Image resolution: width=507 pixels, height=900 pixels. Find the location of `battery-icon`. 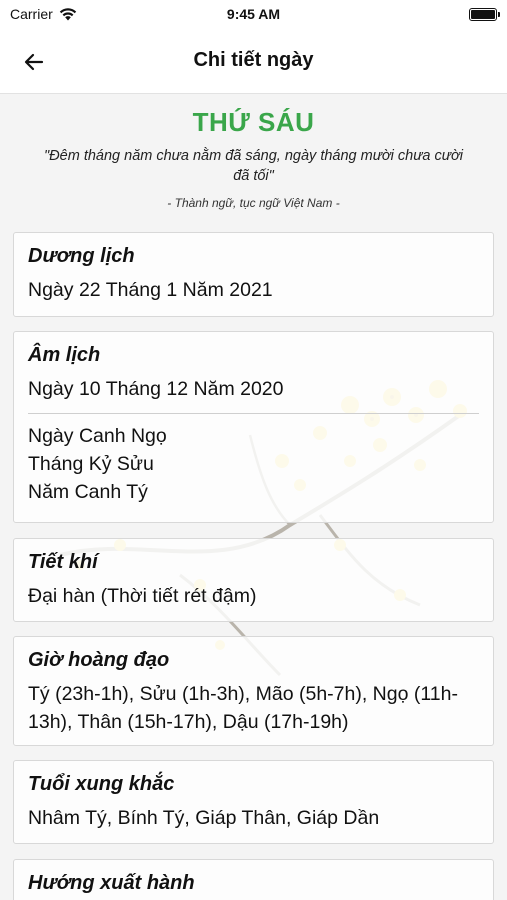

battery-icon is located at coordinates (484, 14).